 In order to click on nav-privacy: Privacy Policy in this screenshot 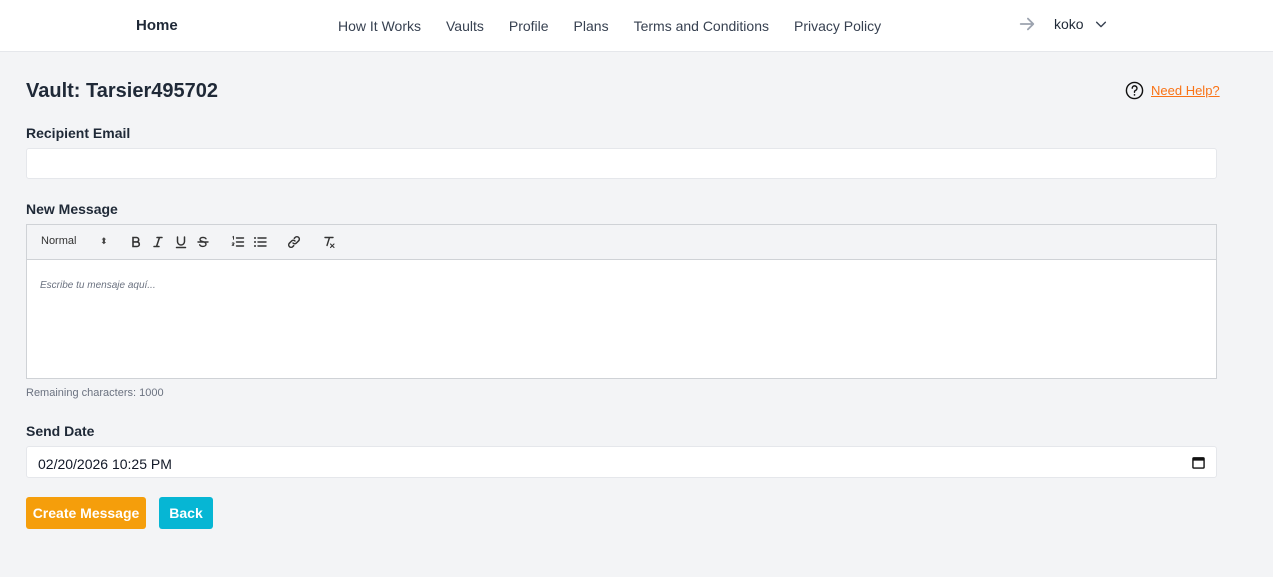, I will do `click(837, 26)`.